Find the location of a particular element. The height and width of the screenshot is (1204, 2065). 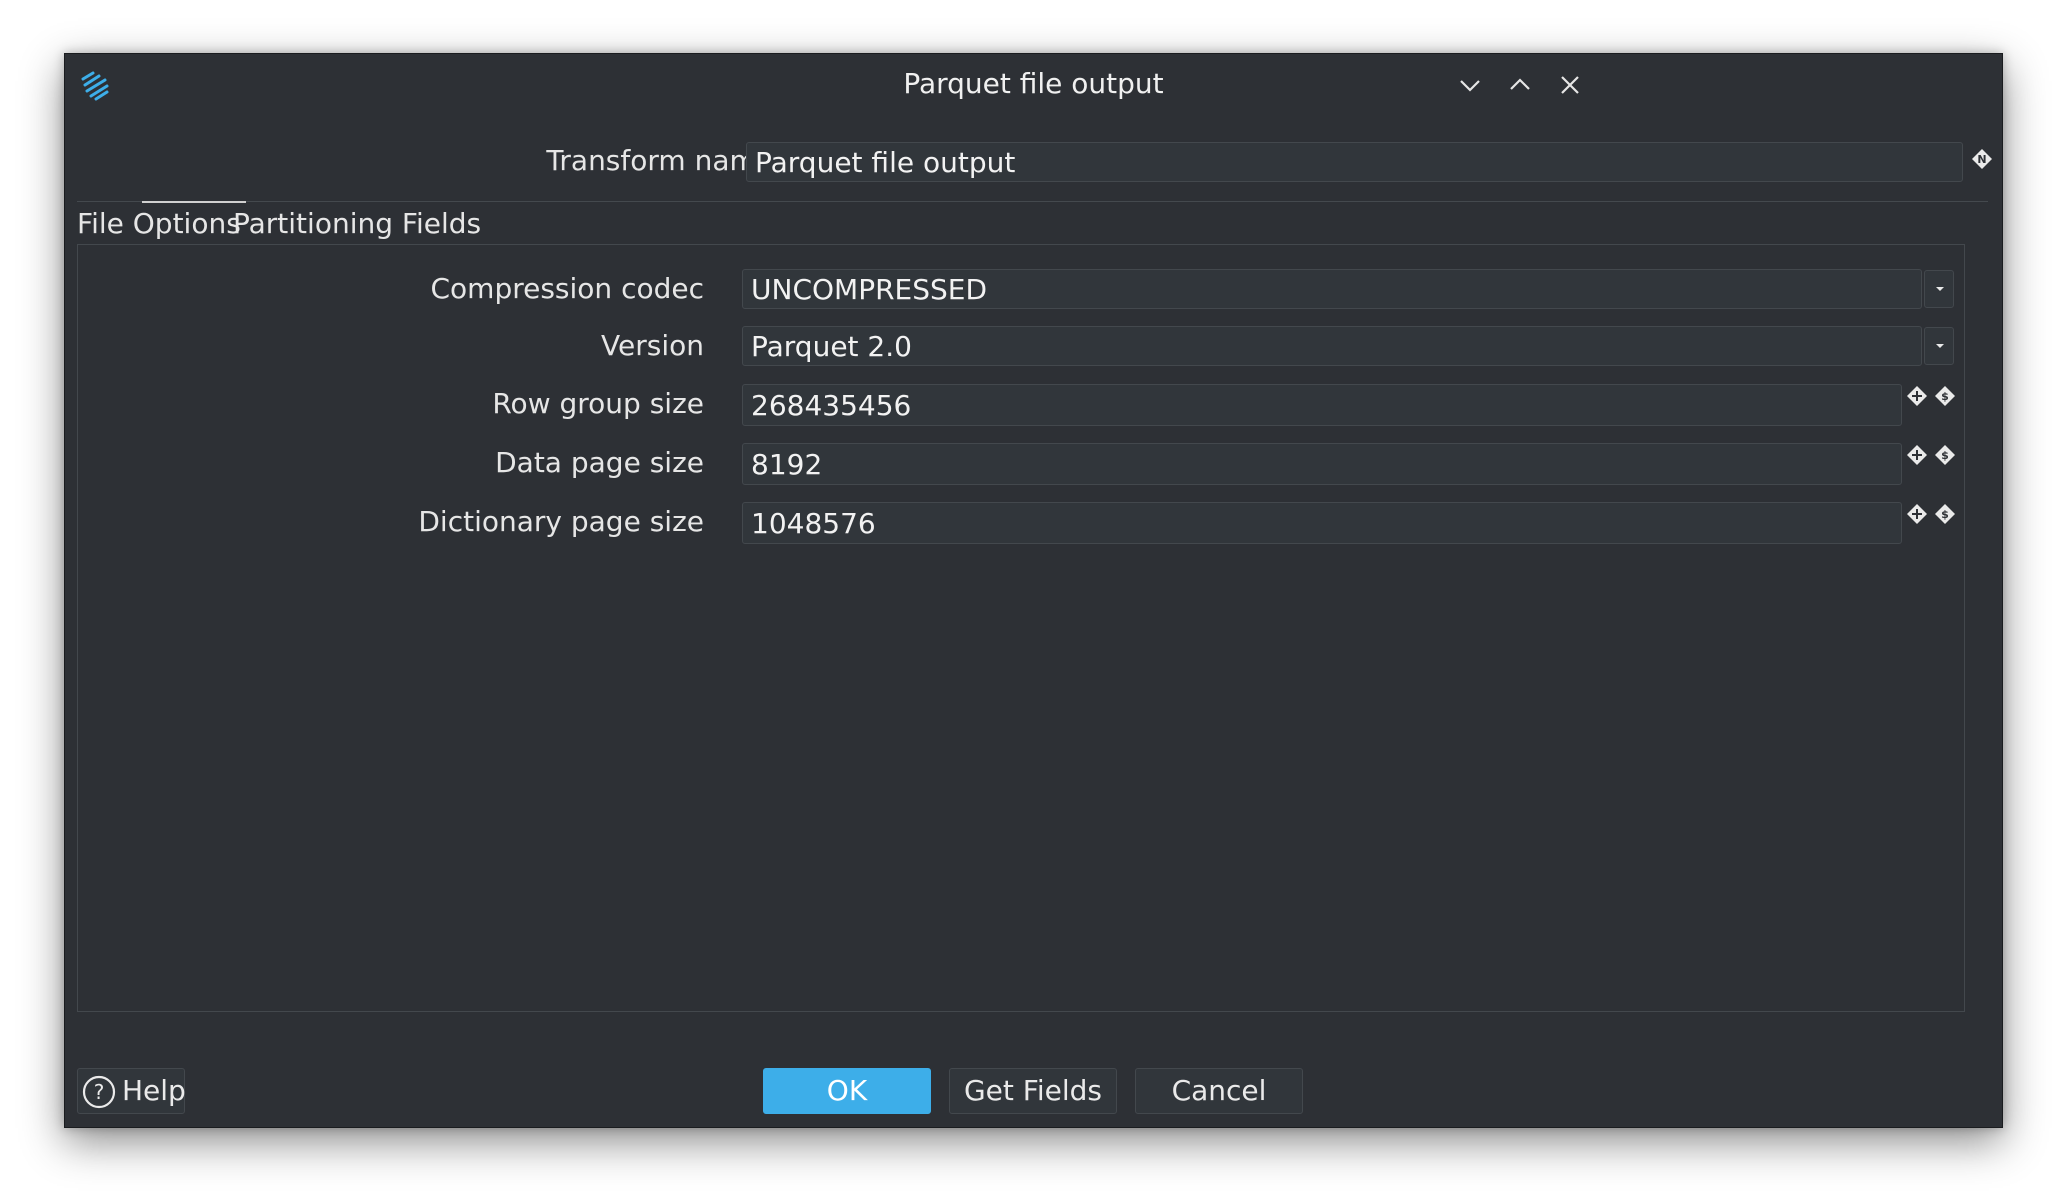

version-dropdown-button is located at coordinates (1939, 346).